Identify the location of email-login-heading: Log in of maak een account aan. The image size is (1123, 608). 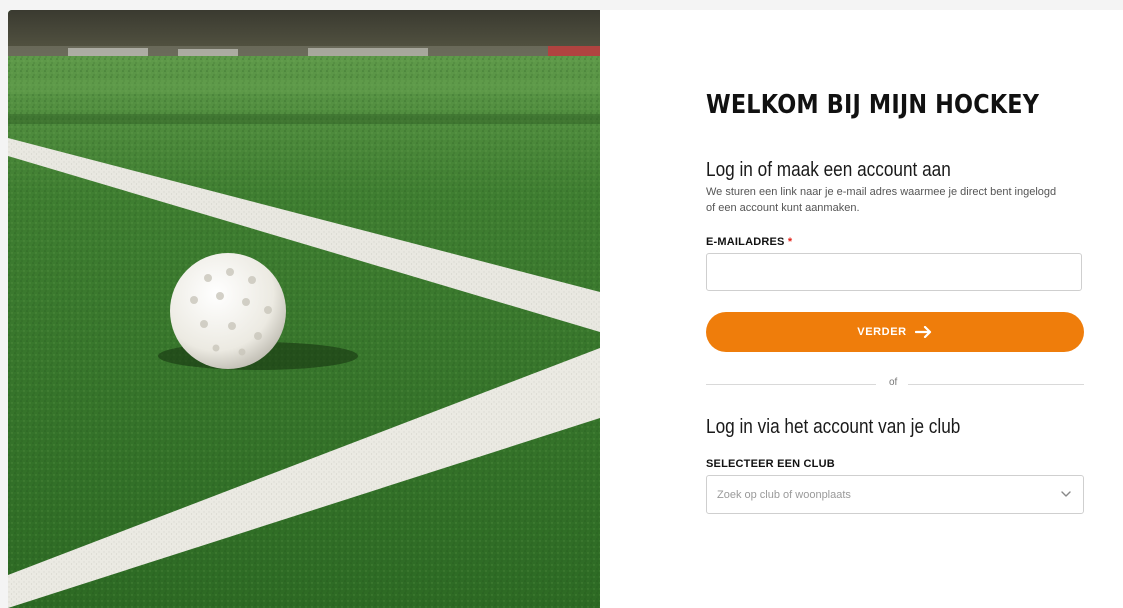
(828, 170).